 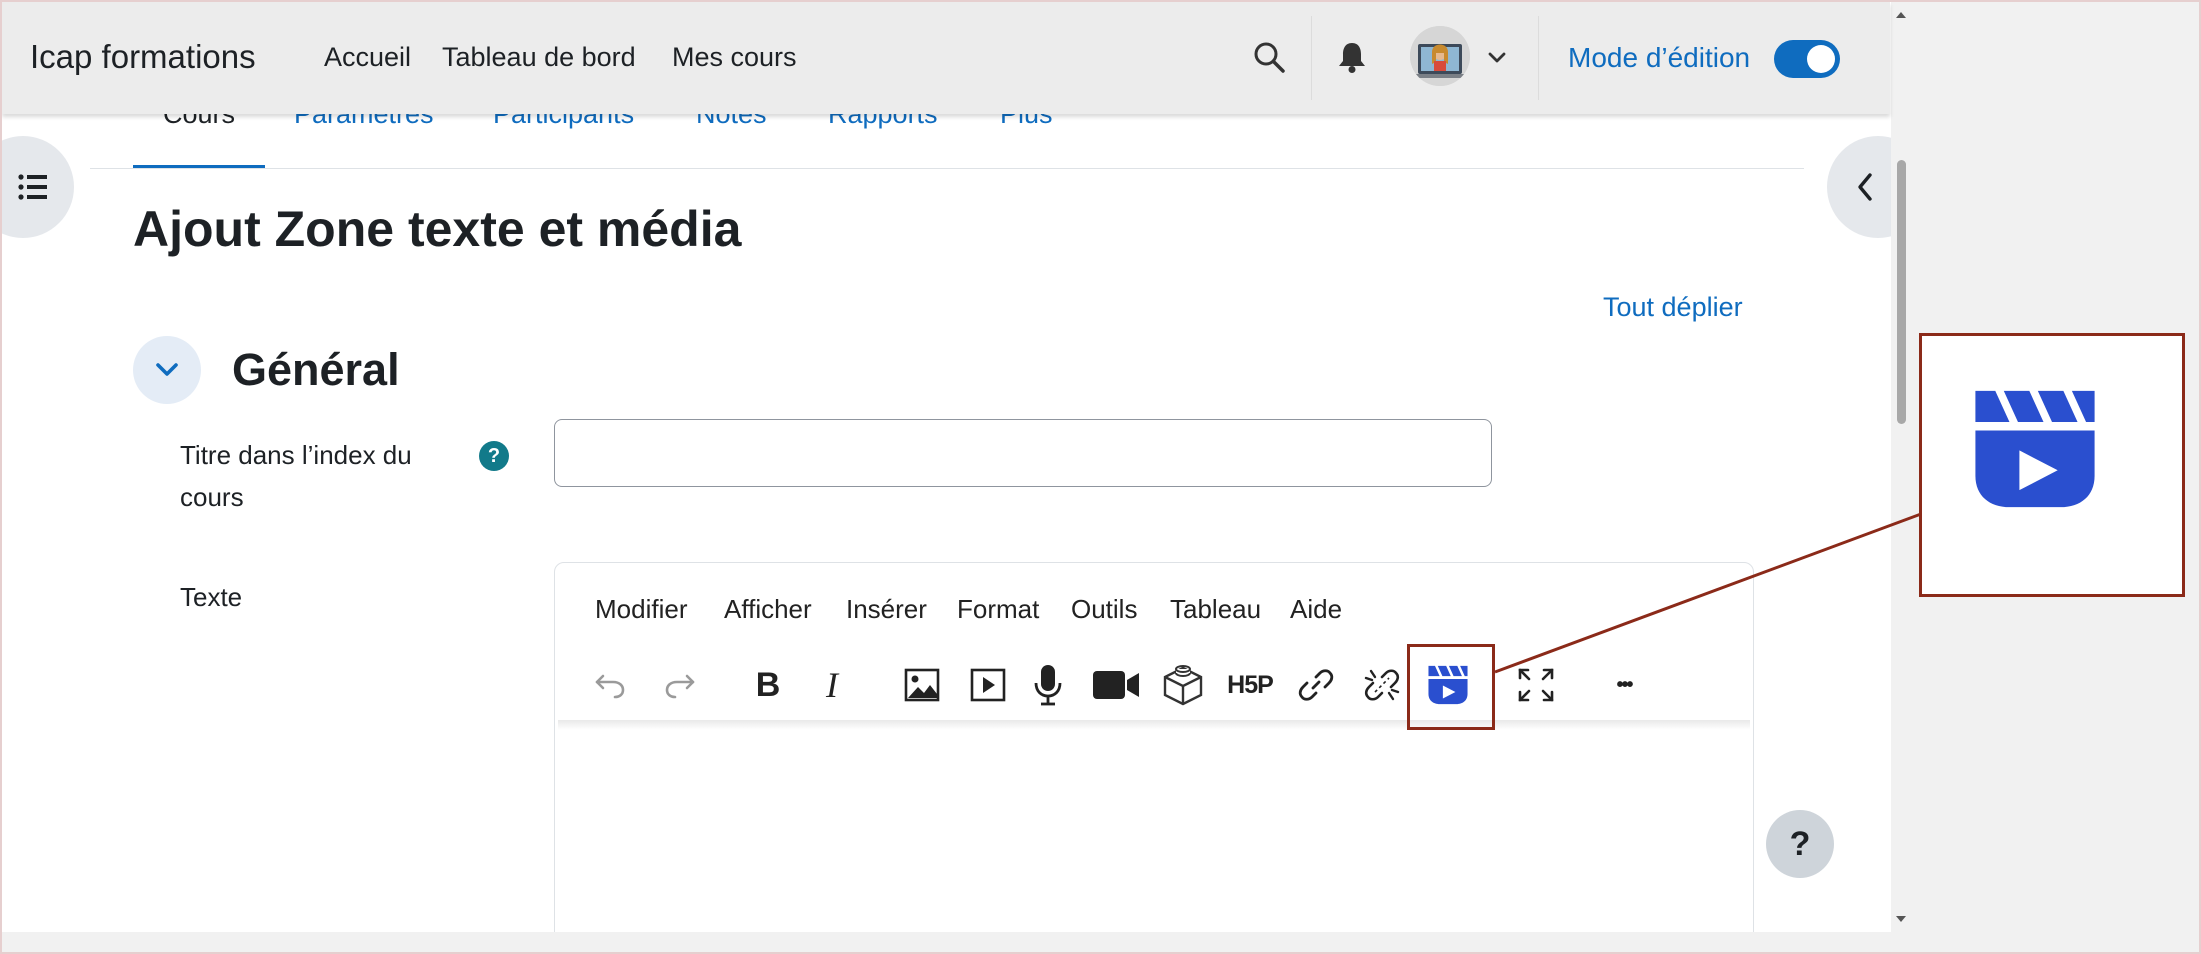 I want to click on bold-glyph: B, so click(x=768, y=684).